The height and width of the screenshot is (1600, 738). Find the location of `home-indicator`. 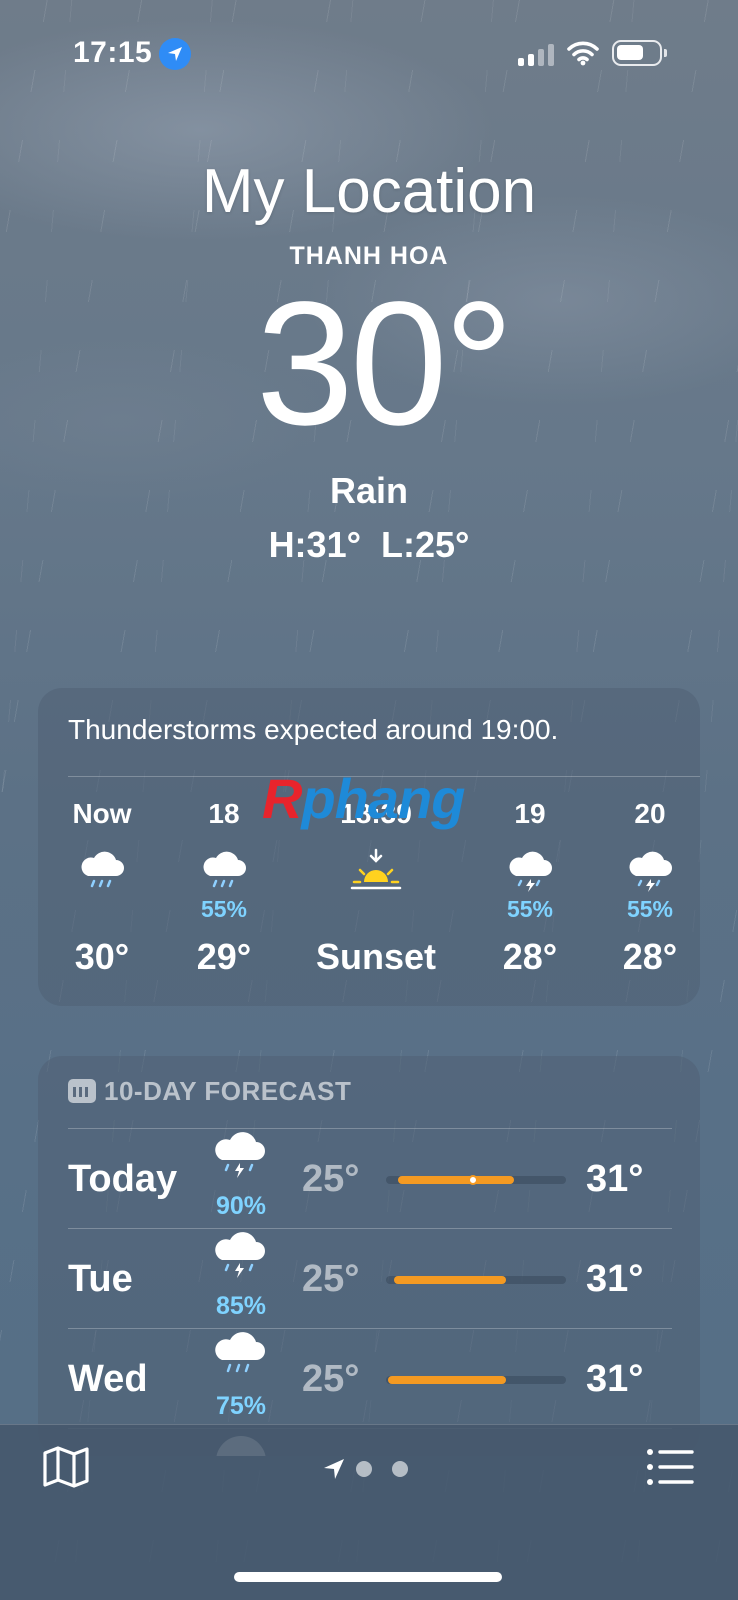

home-indicator is located at coordinates (368, 1577).